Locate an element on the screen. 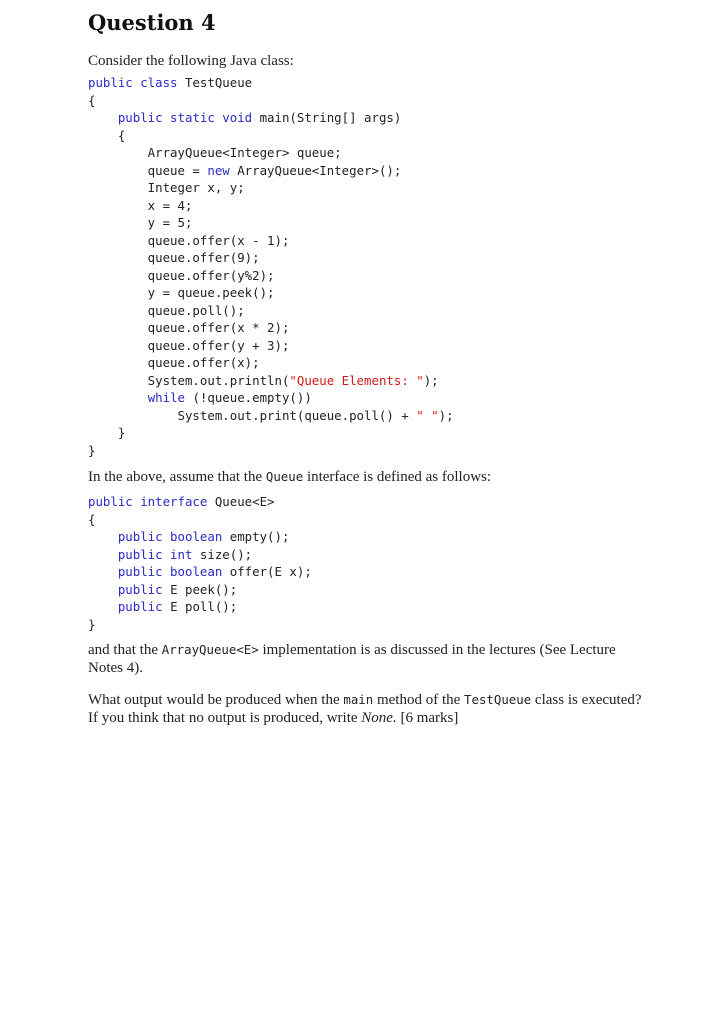 This screenshot has width=723, height=1024. code-keyword: public int is located at coordinates (155, 554).